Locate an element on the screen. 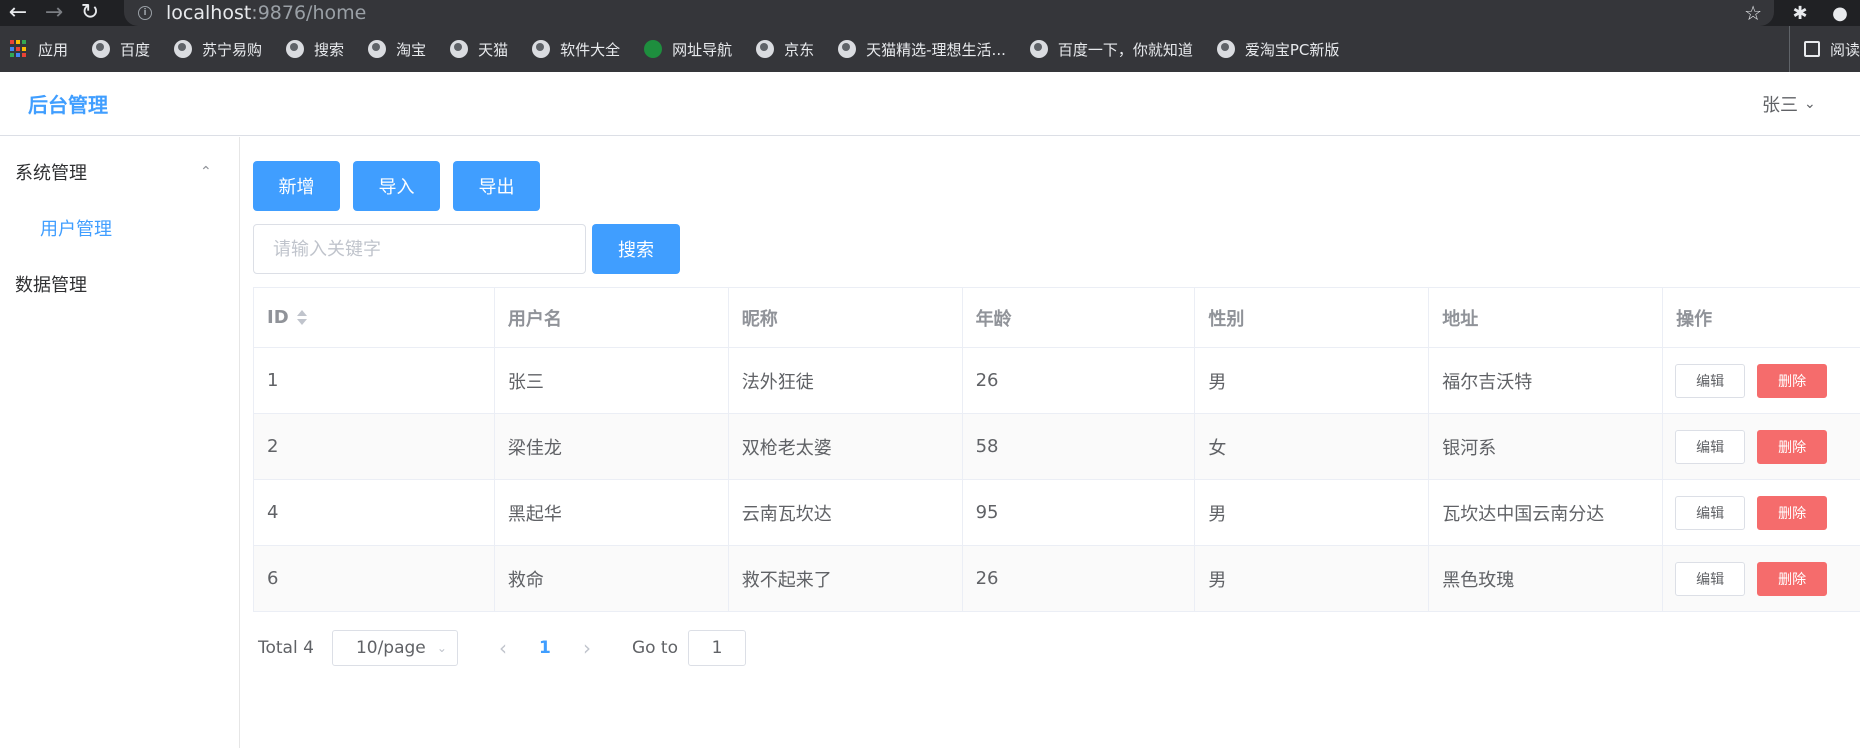  bookmark-label: 软件大全 is located at coordinates (590, 49).